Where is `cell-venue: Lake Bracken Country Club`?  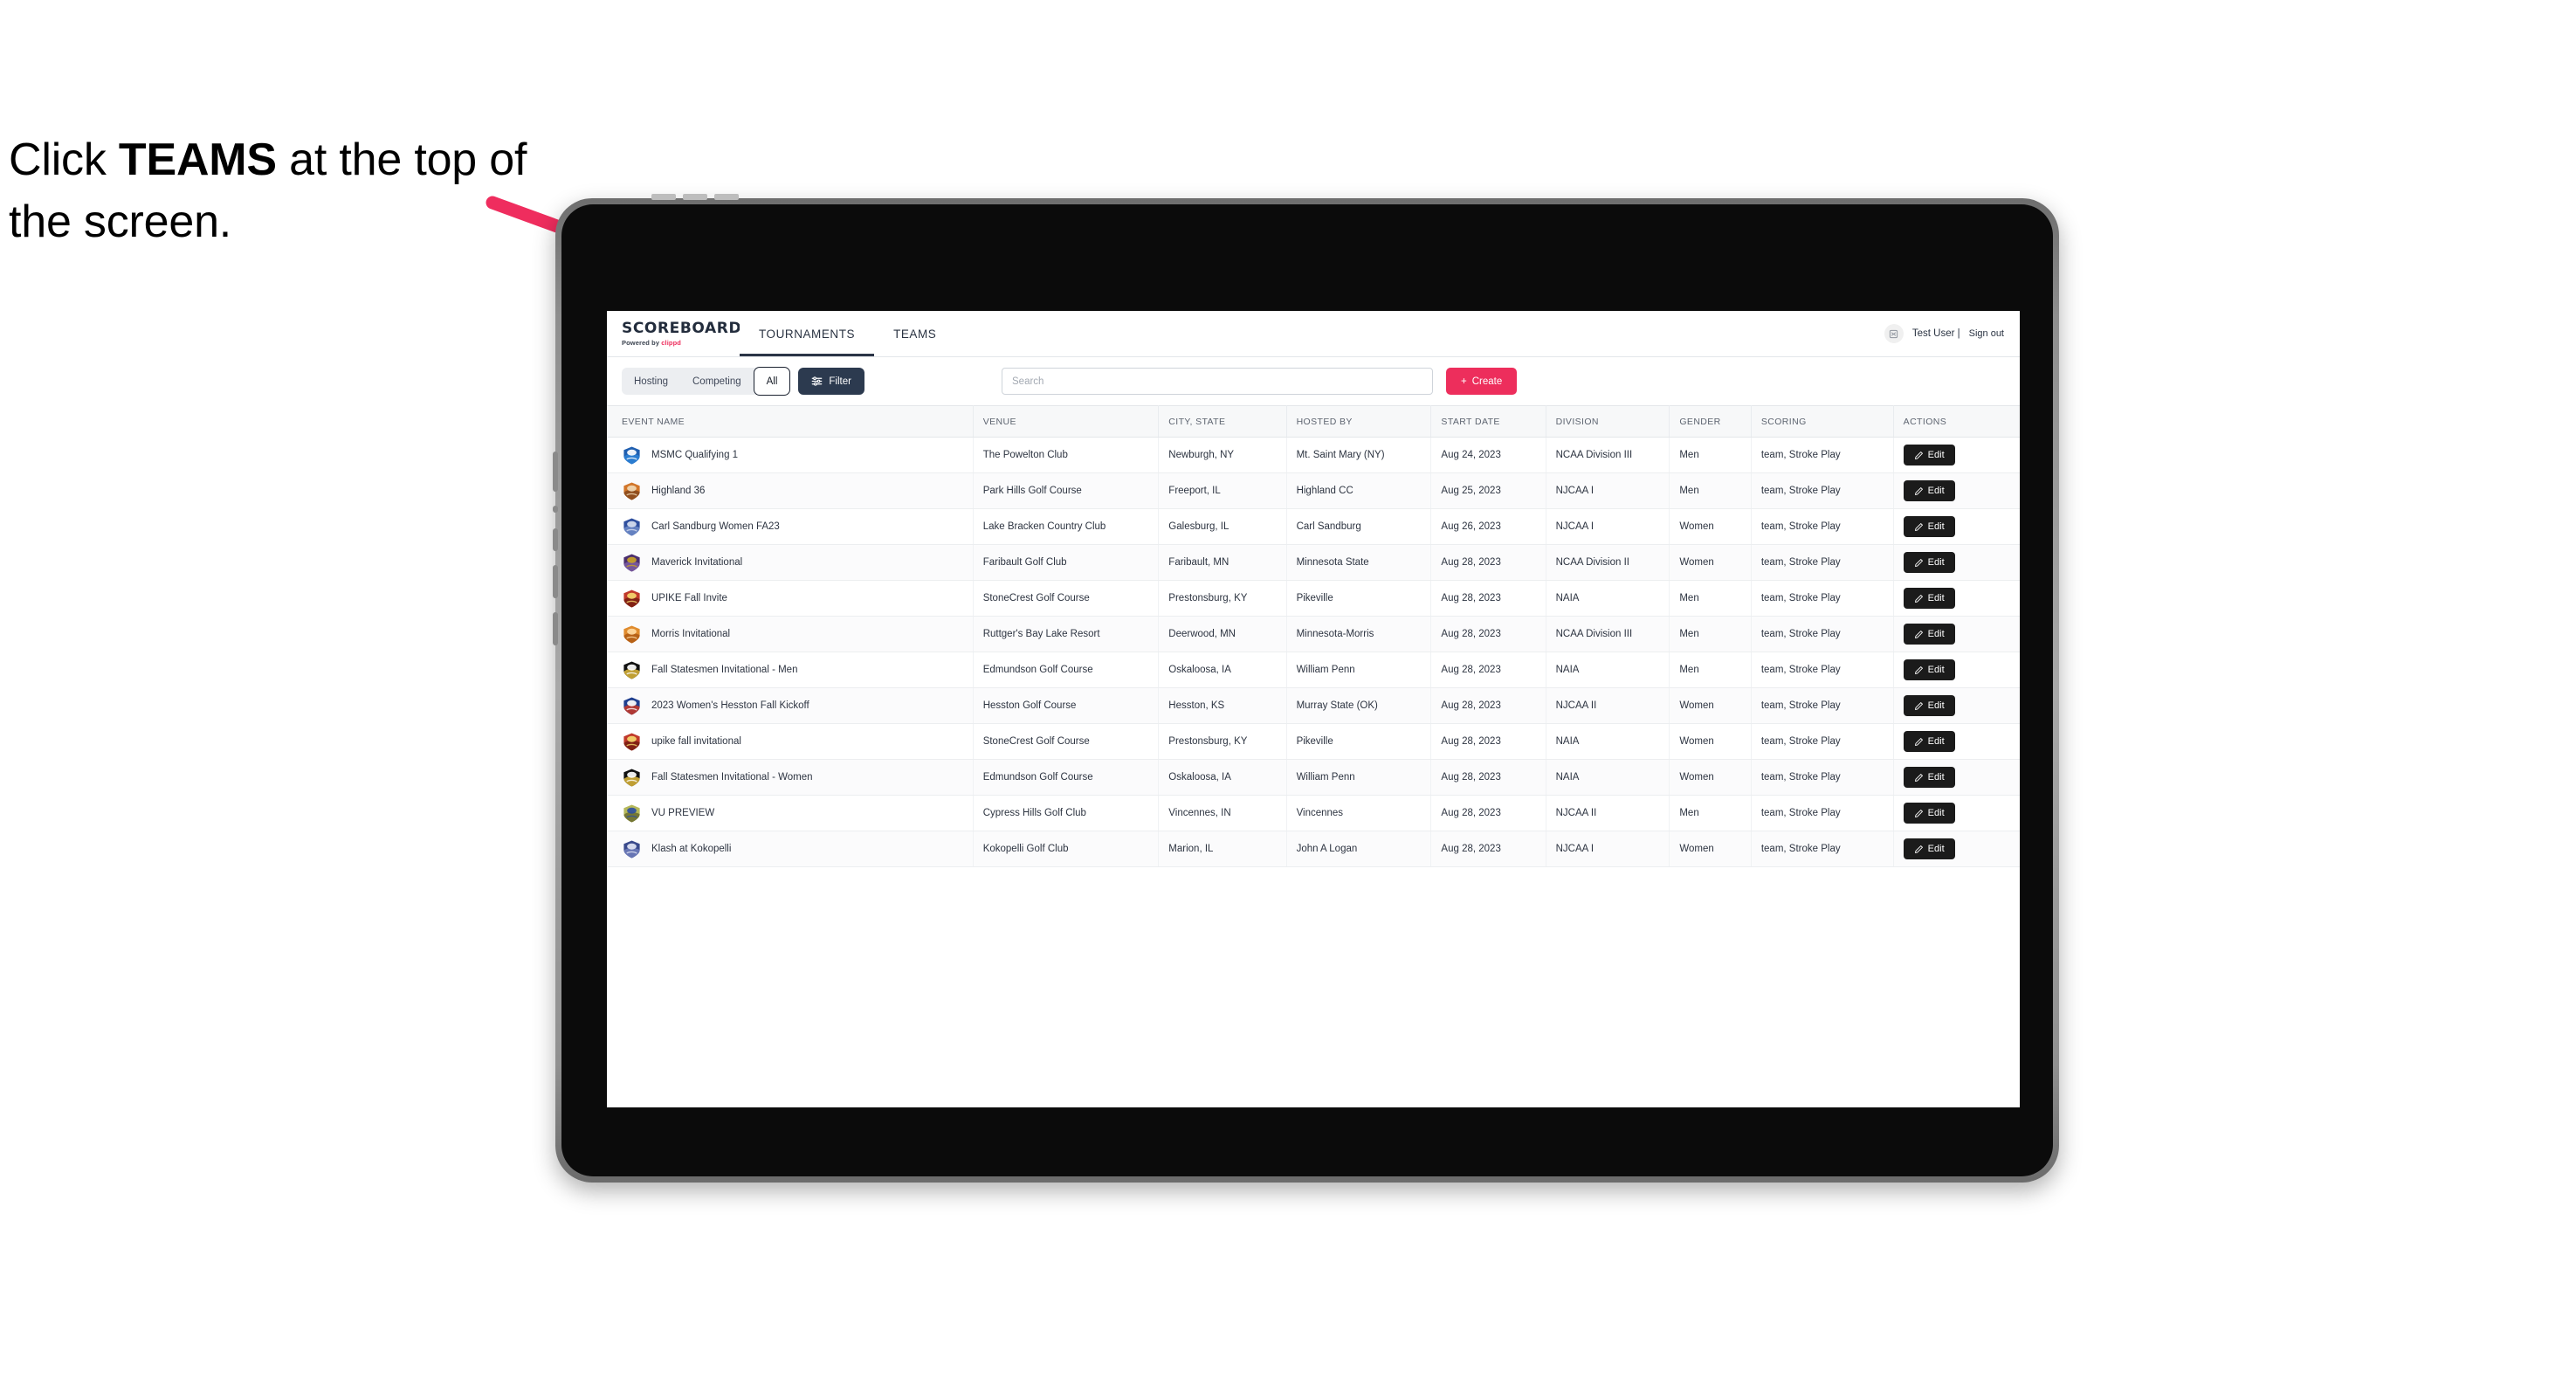 cell-venue: Lake Bracken Country Club is located at coordinates (1066, 526).